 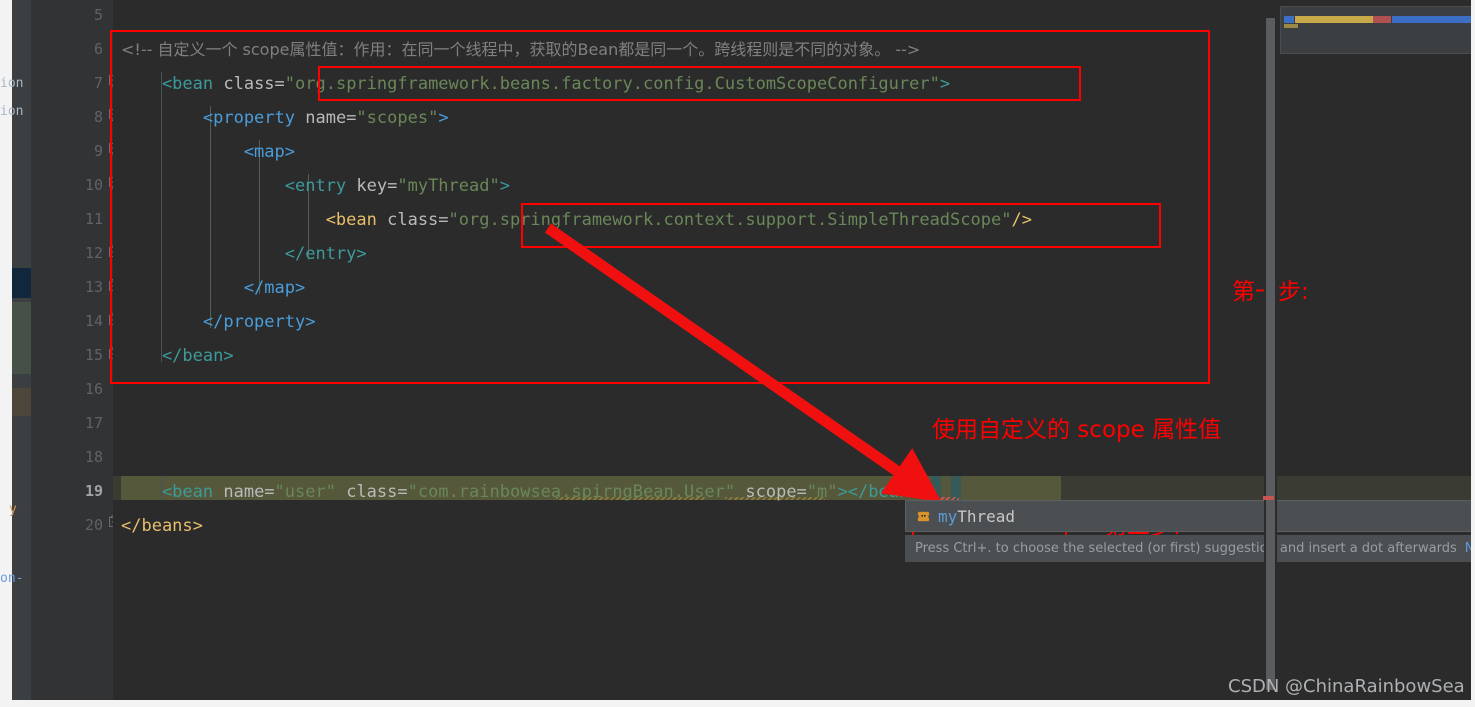 I want to click on edge-text-fragment: on-, so click(x=12, y=578).